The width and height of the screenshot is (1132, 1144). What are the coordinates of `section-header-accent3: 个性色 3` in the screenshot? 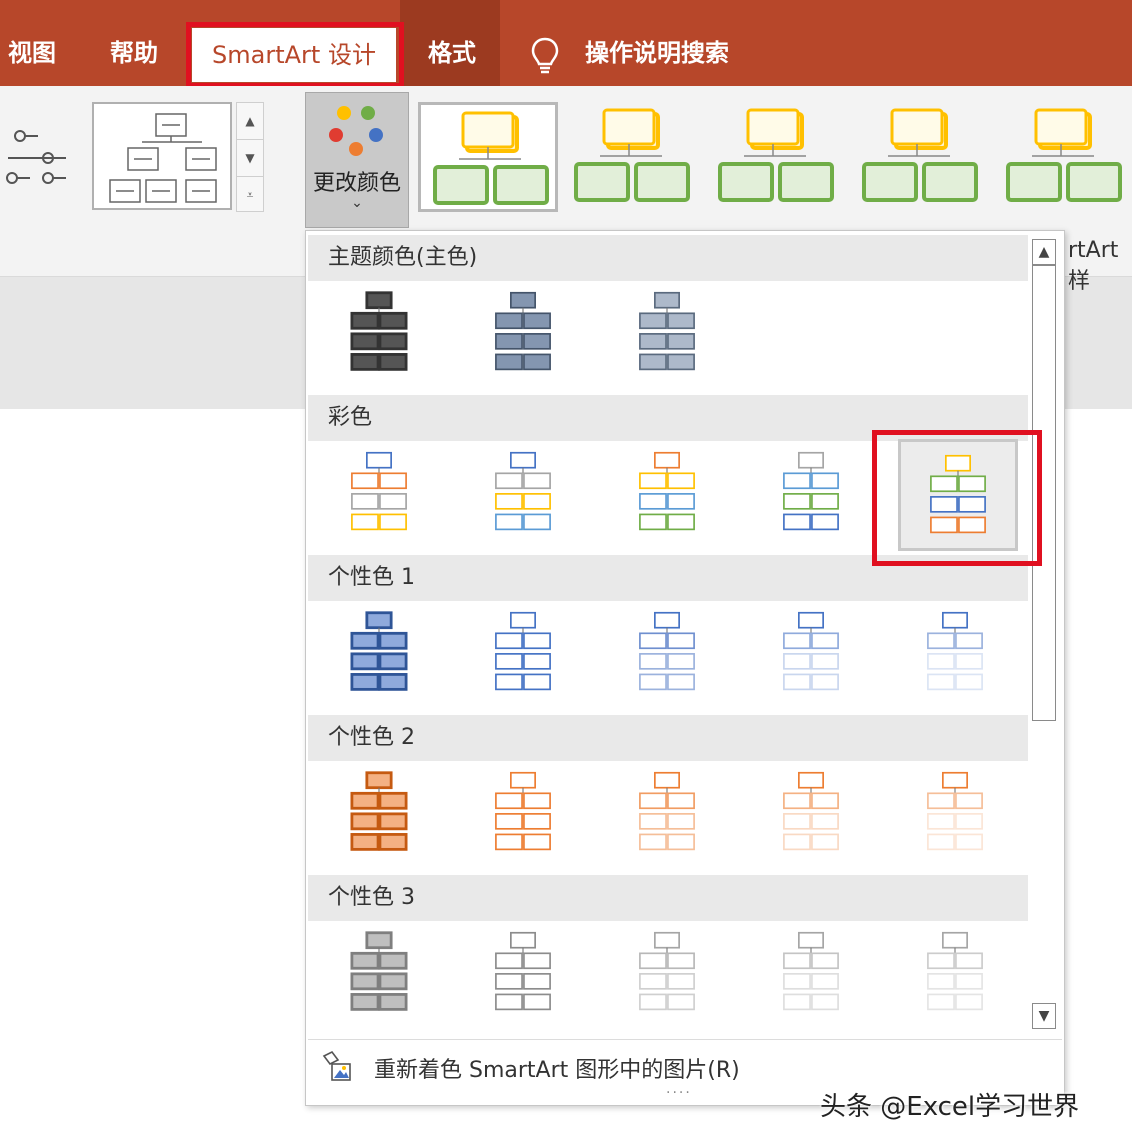 It's located at (668, 898).